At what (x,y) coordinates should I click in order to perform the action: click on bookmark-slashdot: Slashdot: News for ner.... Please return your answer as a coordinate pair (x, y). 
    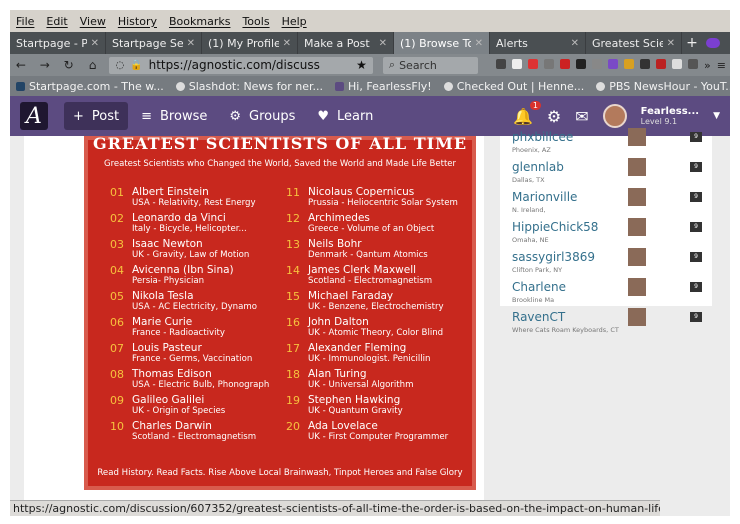
    Looking at the image, I should click on (249, 86).